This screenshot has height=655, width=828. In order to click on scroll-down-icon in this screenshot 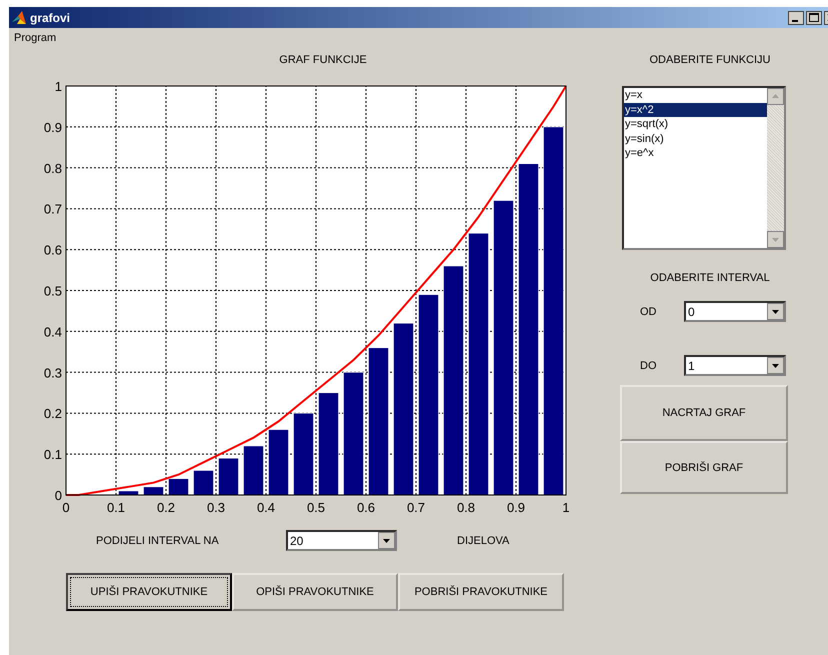, I will do `click(775, 239)`.